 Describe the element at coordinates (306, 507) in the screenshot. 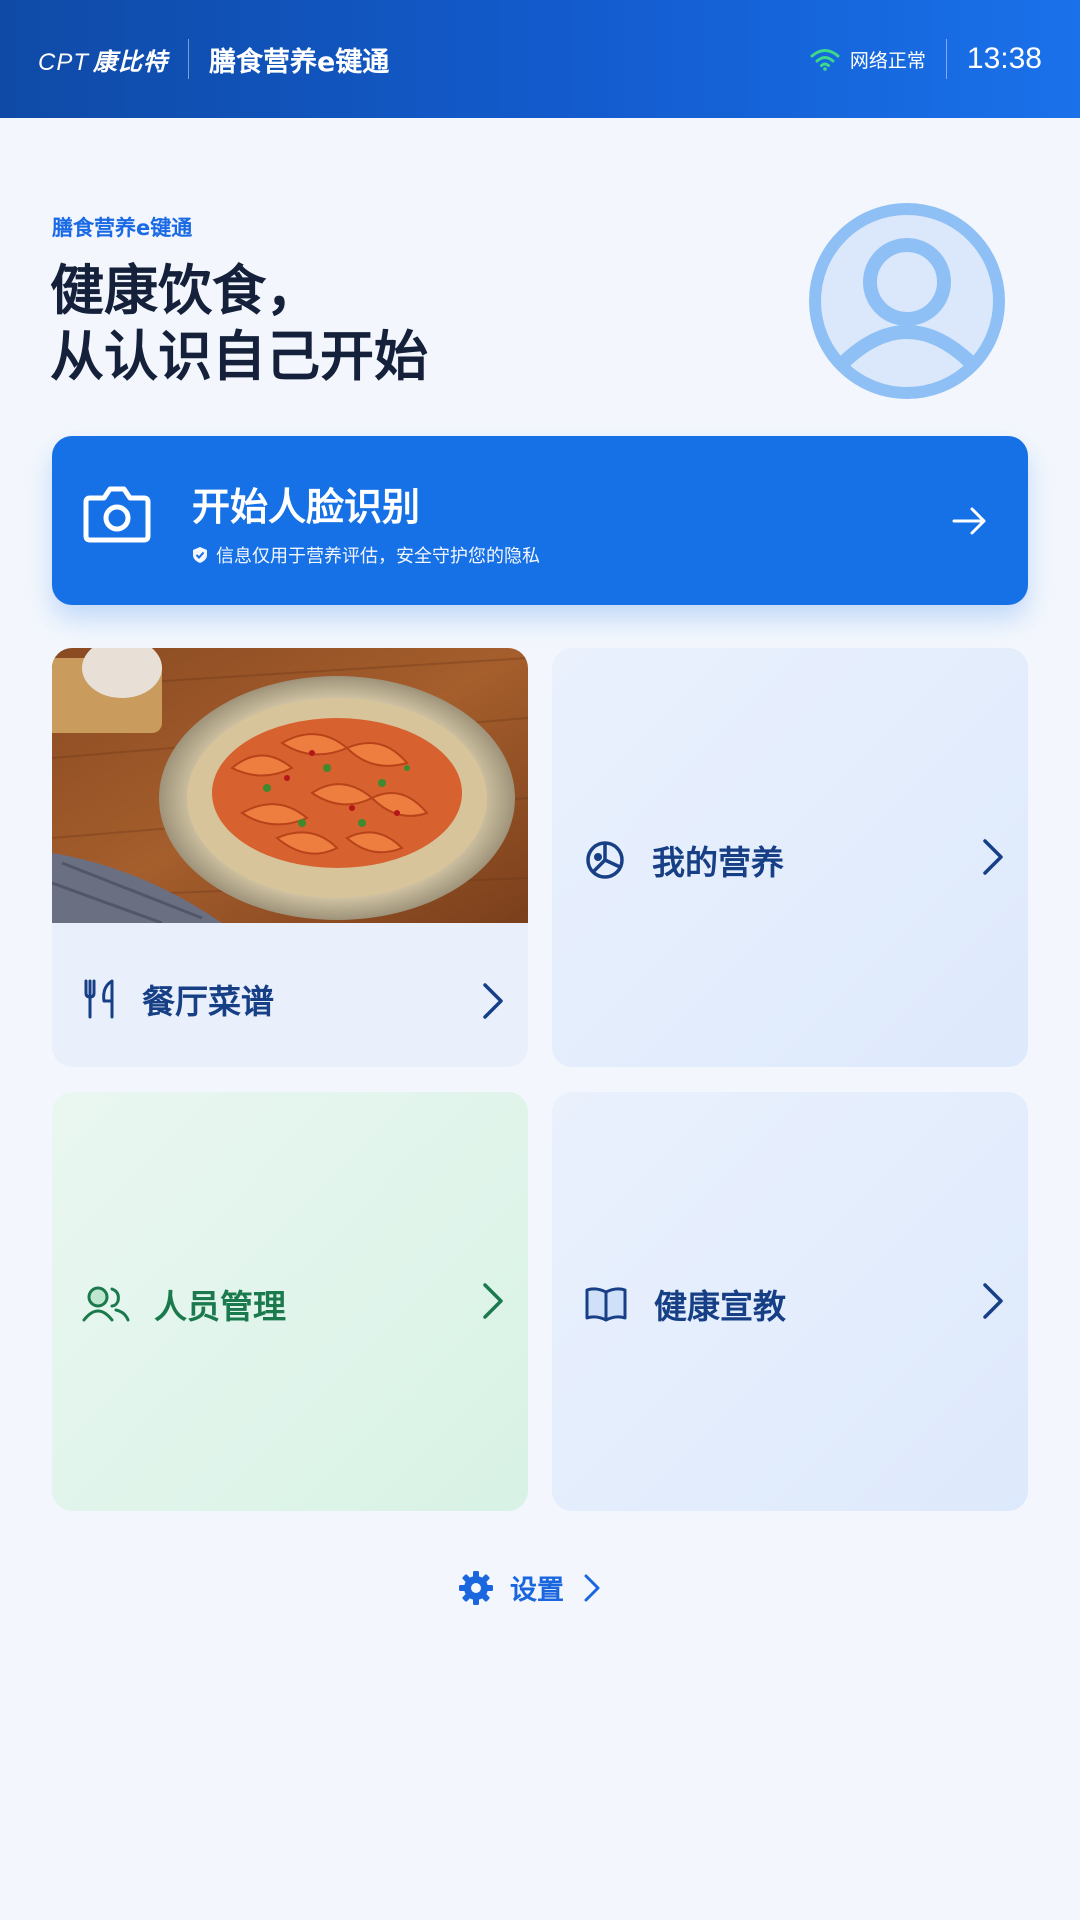

I see `face-recognition-label: 开始人脸识别` at that location.